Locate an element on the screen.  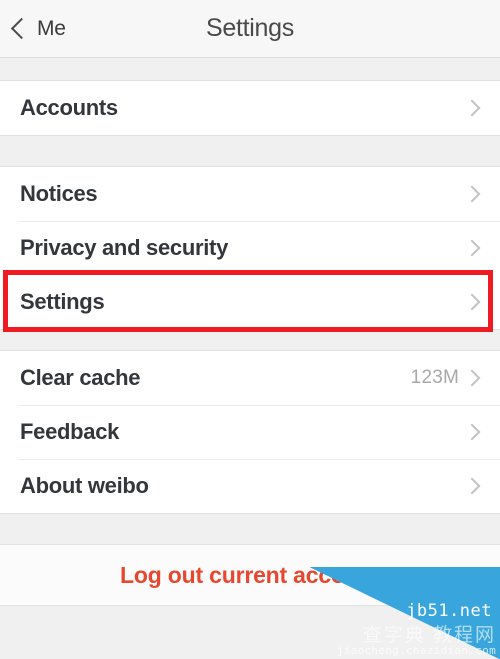
logout-button: Log out current account is located at coordinates (250, 575).